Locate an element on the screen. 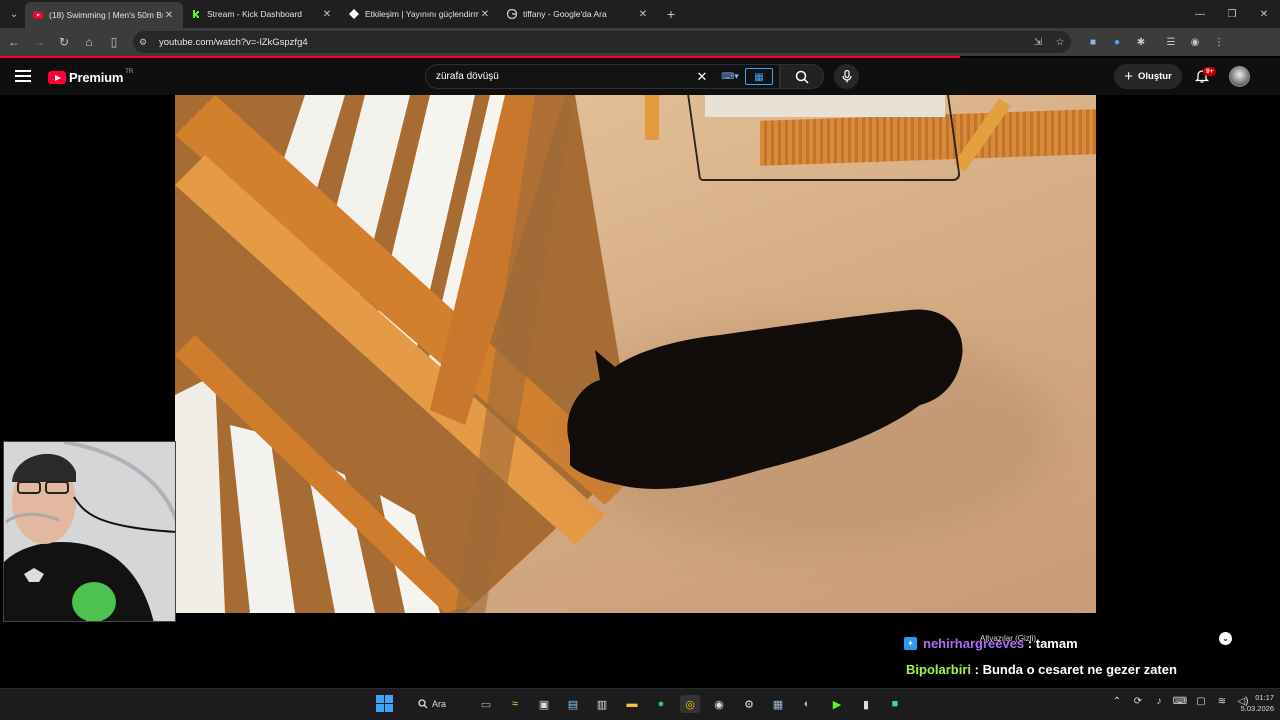 This screenshot has height=720, width=1280. file-explorer-icon: ▬ is located at coordinates (632, 704).